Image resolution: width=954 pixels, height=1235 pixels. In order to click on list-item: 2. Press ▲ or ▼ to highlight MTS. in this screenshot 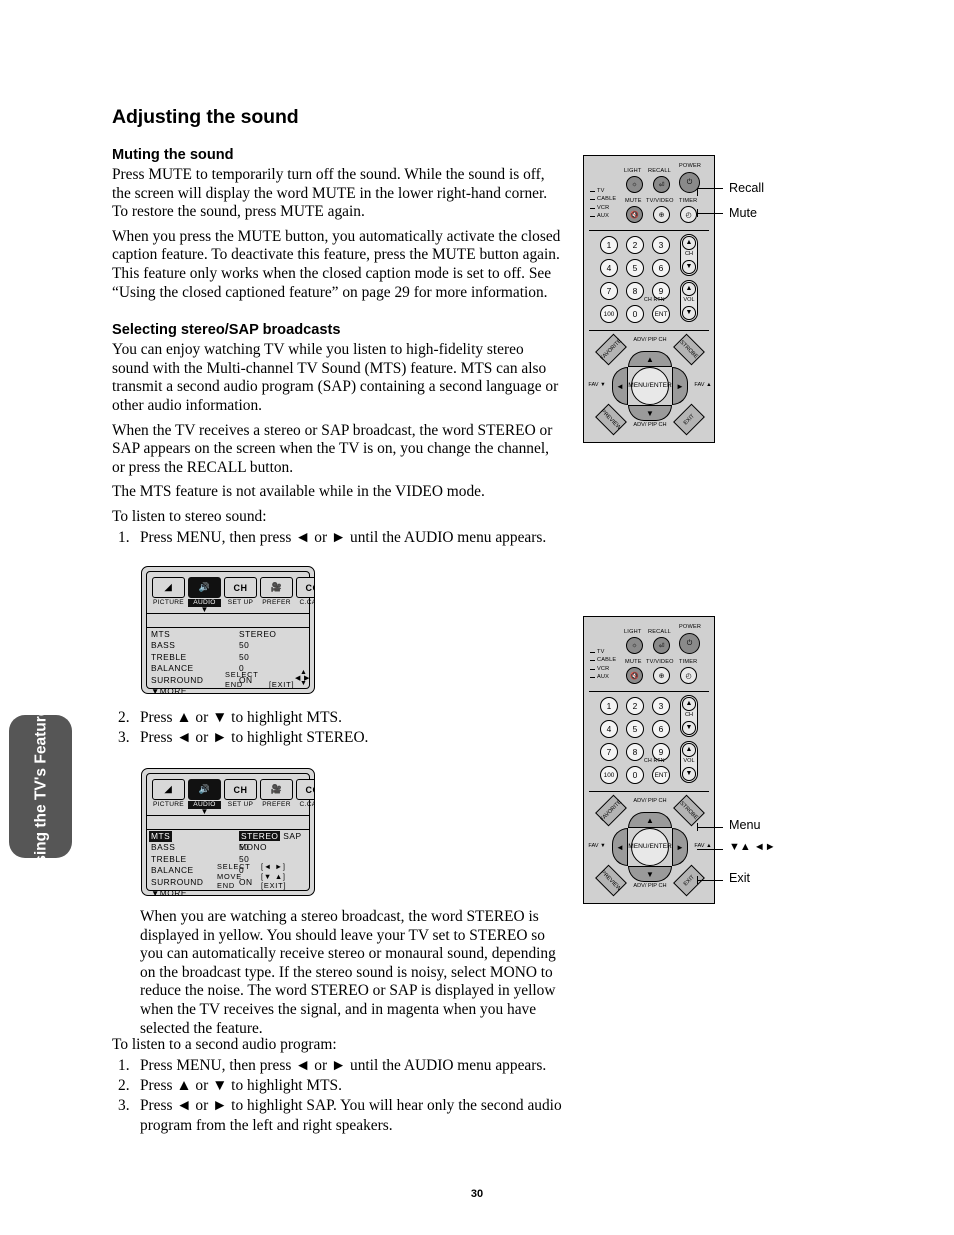, I will do `click(338, 717)`.